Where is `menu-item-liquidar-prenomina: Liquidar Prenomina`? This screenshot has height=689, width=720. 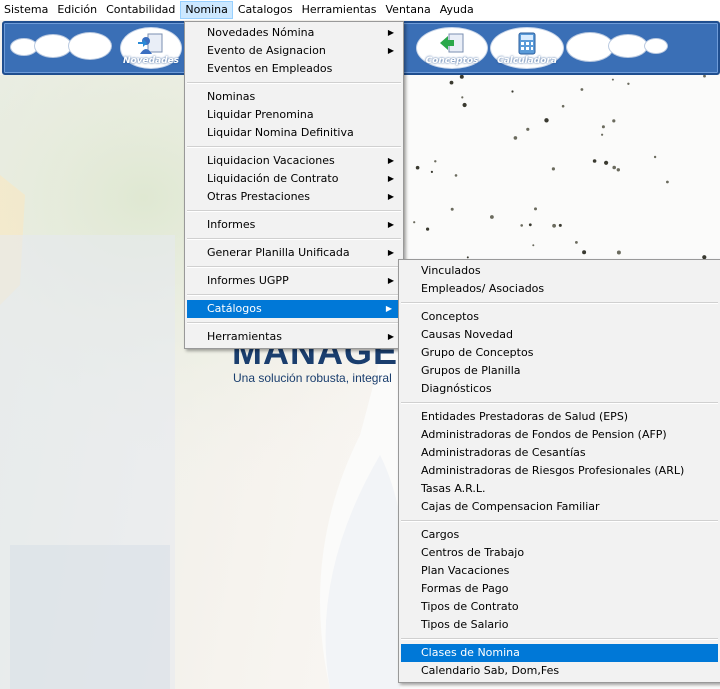 menu-item-liquidar-prenomina: Liquidar Prenomina is located at coordinates (294, 115).